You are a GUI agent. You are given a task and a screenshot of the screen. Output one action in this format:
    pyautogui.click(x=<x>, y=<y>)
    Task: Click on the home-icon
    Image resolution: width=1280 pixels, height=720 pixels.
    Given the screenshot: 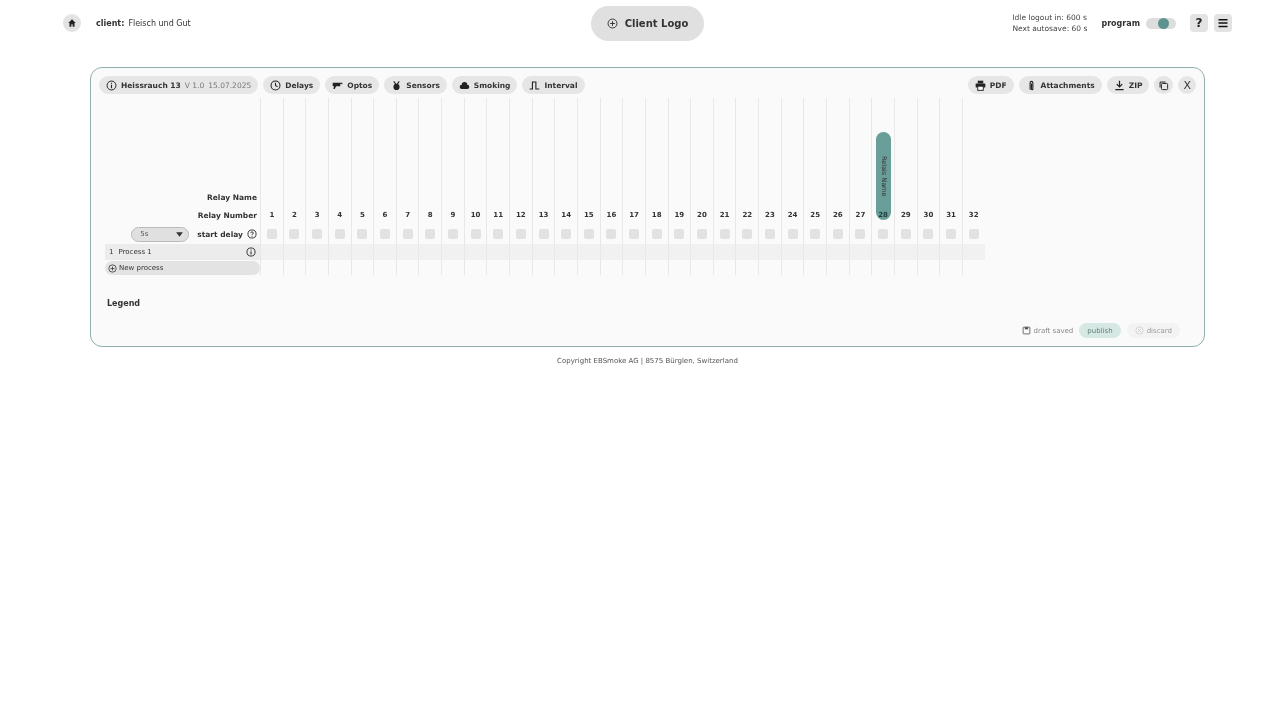 What is the action you would take?
    pyautogui.click(x=72, y=23)
    